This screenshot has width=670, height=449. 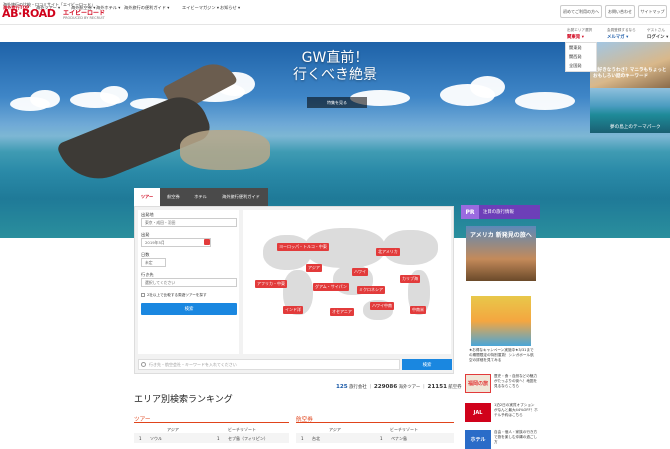 I want to click on keyword-search-input: 行き先・航空会社・キーワードを入れてください, so click(x=269, y=364).